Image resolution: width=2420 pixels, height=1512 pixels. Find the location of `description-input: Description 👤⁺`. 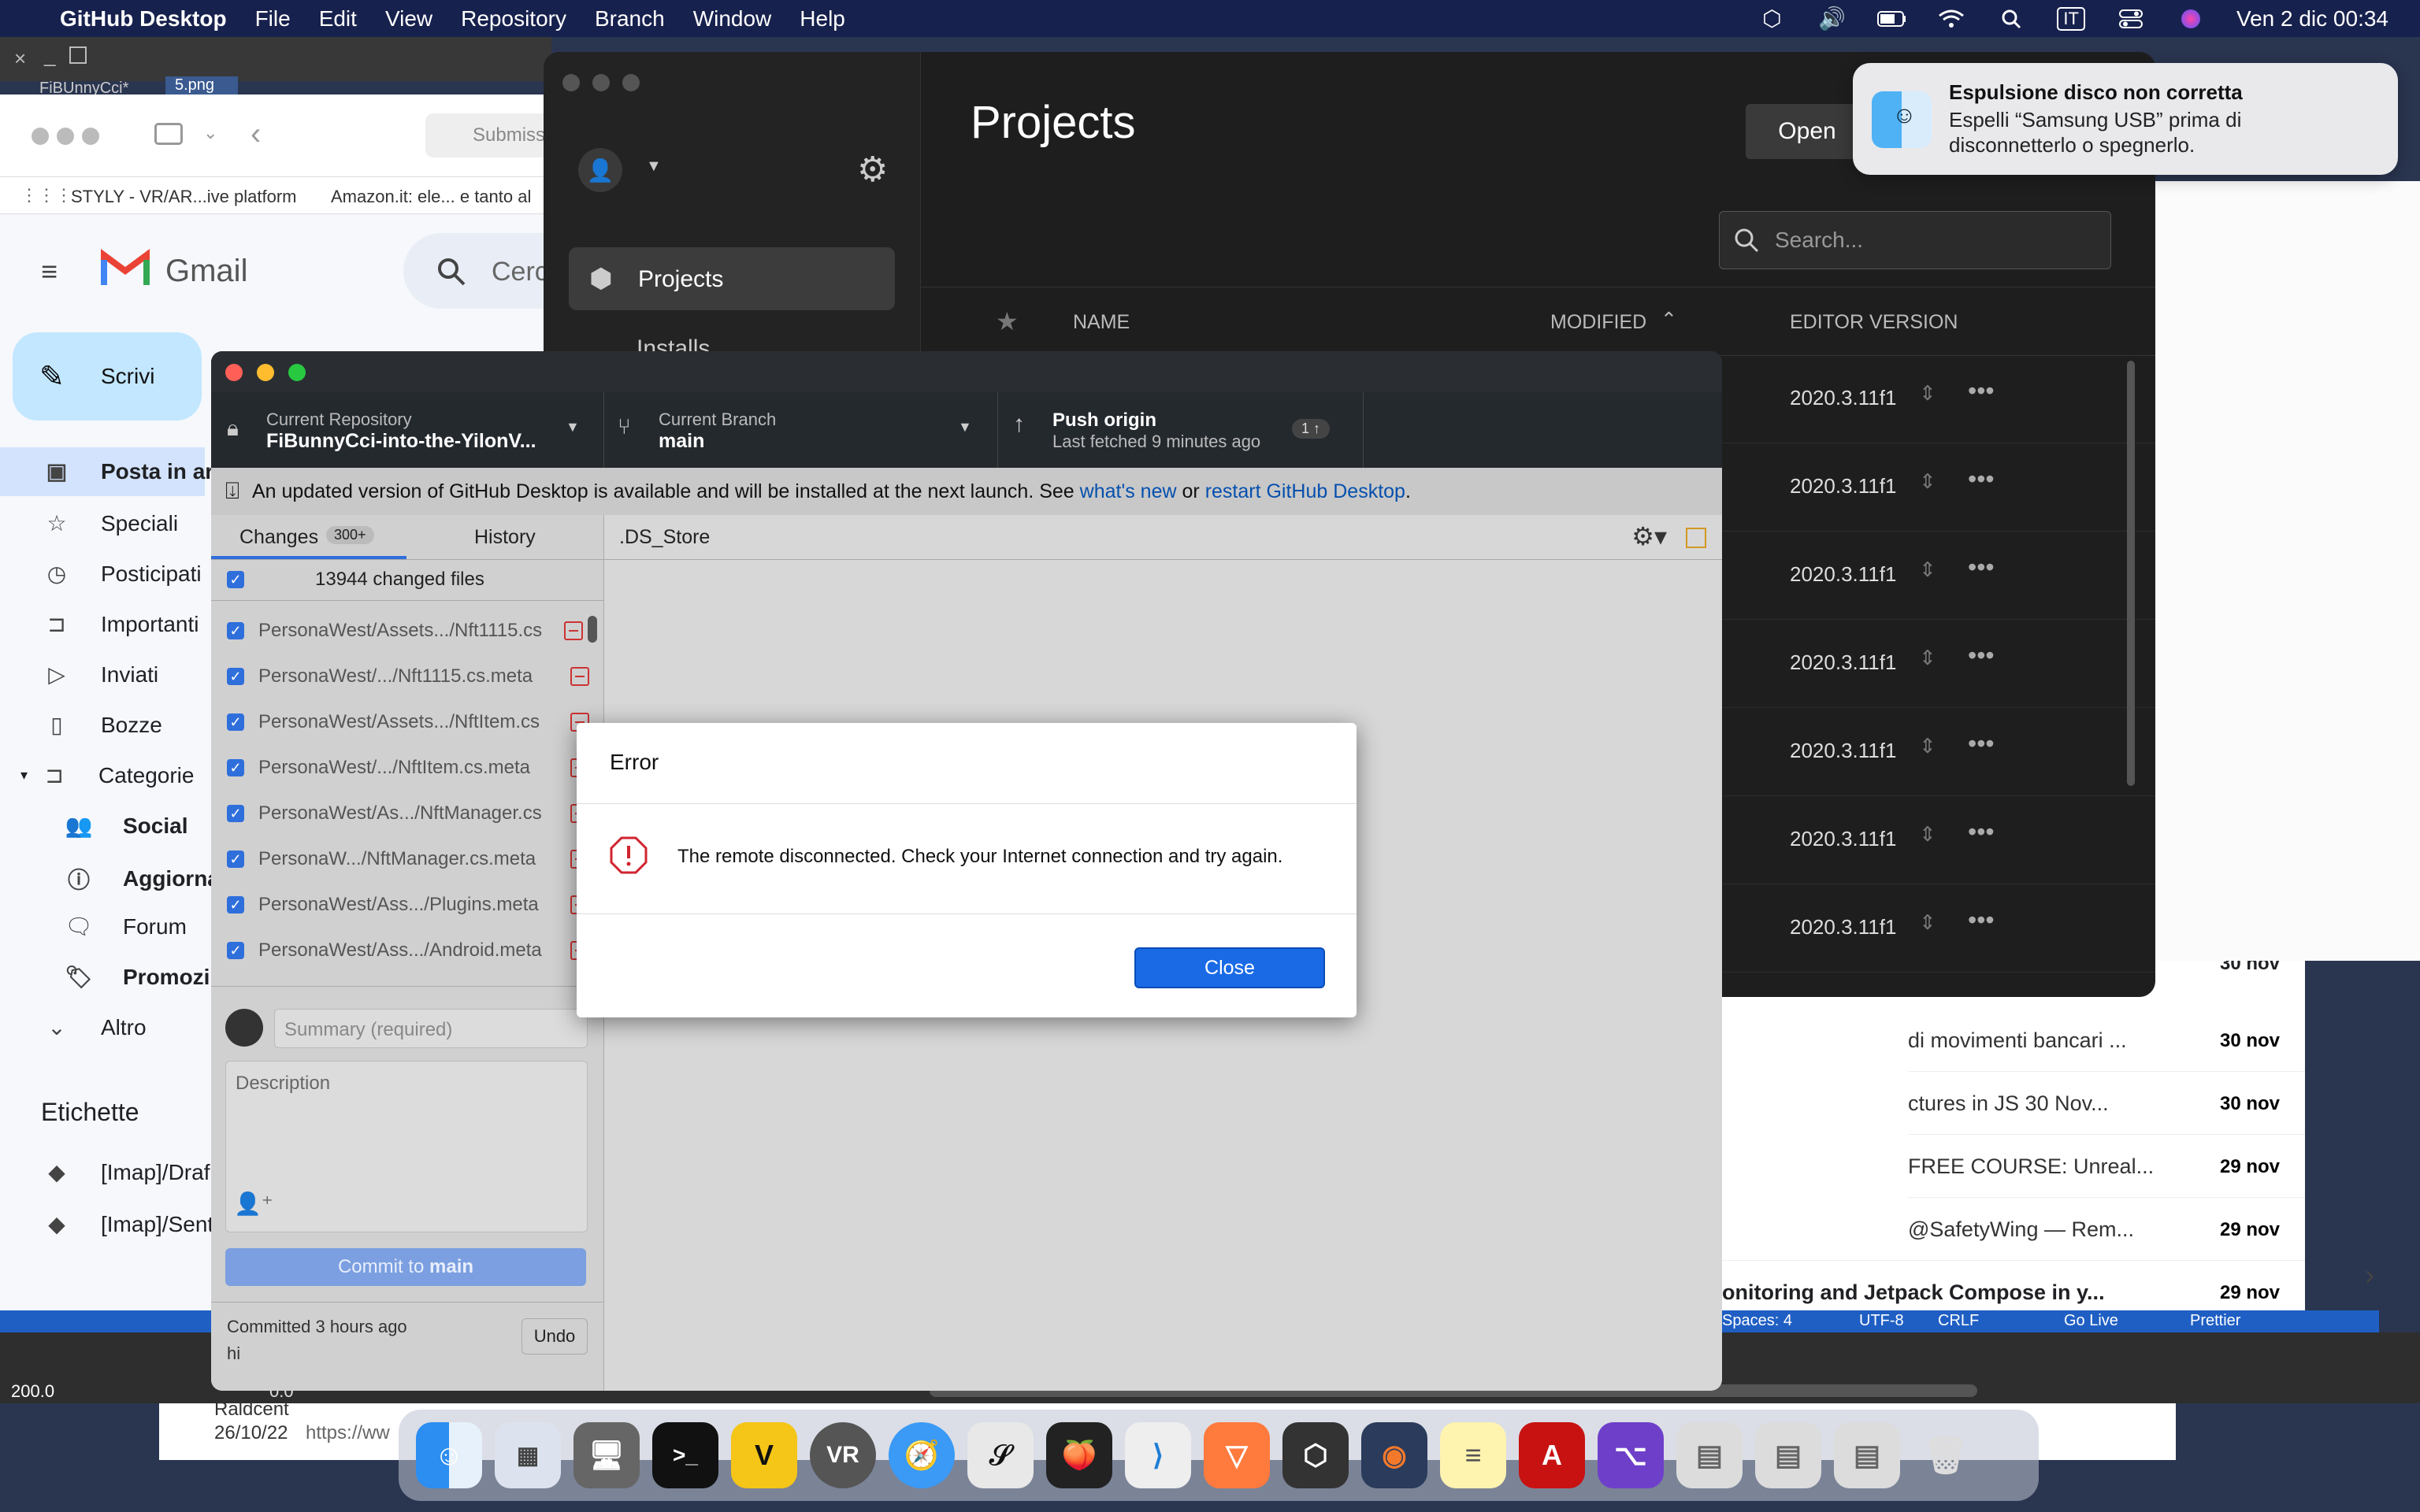

description-input: Description 👤⁺ is located at coordinates (406, 1146).